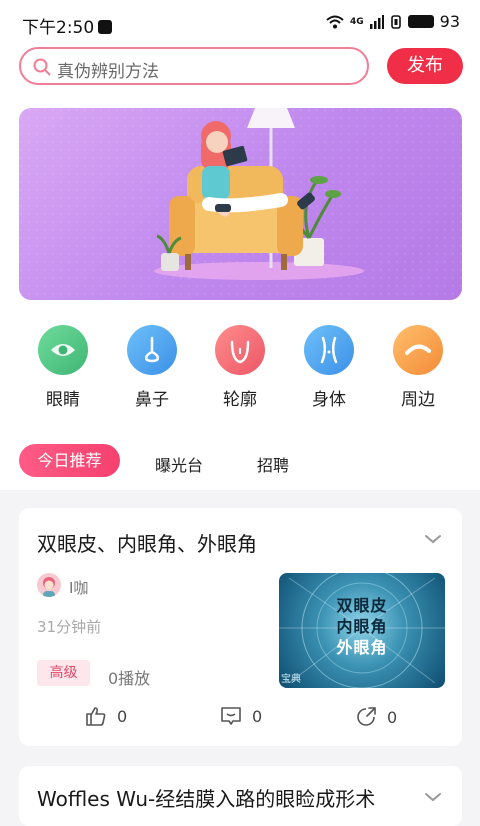  Describe the element at coordinates (425, 66) in the screenshot. I see `publish-button: 发布` at that location.